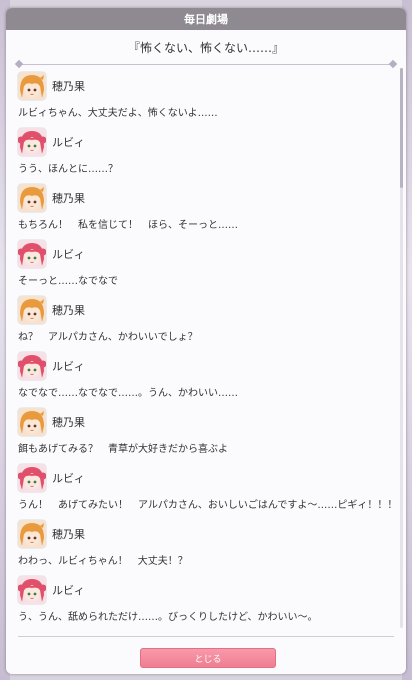  I want to click on dialogue-entry: 穂乃果餌もあげてみる？ 青草が大好きだから喜ぶよ, so click(206, 433).